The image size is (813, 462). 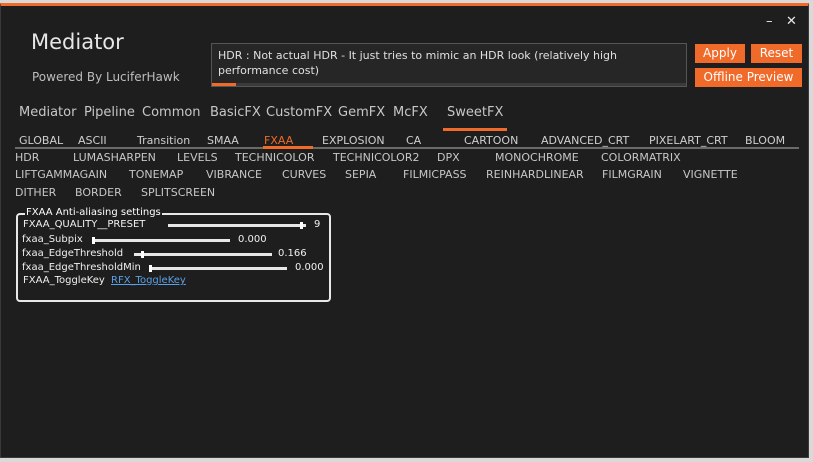 I want to click on minimize-button: –, so click(x=769, y=21).